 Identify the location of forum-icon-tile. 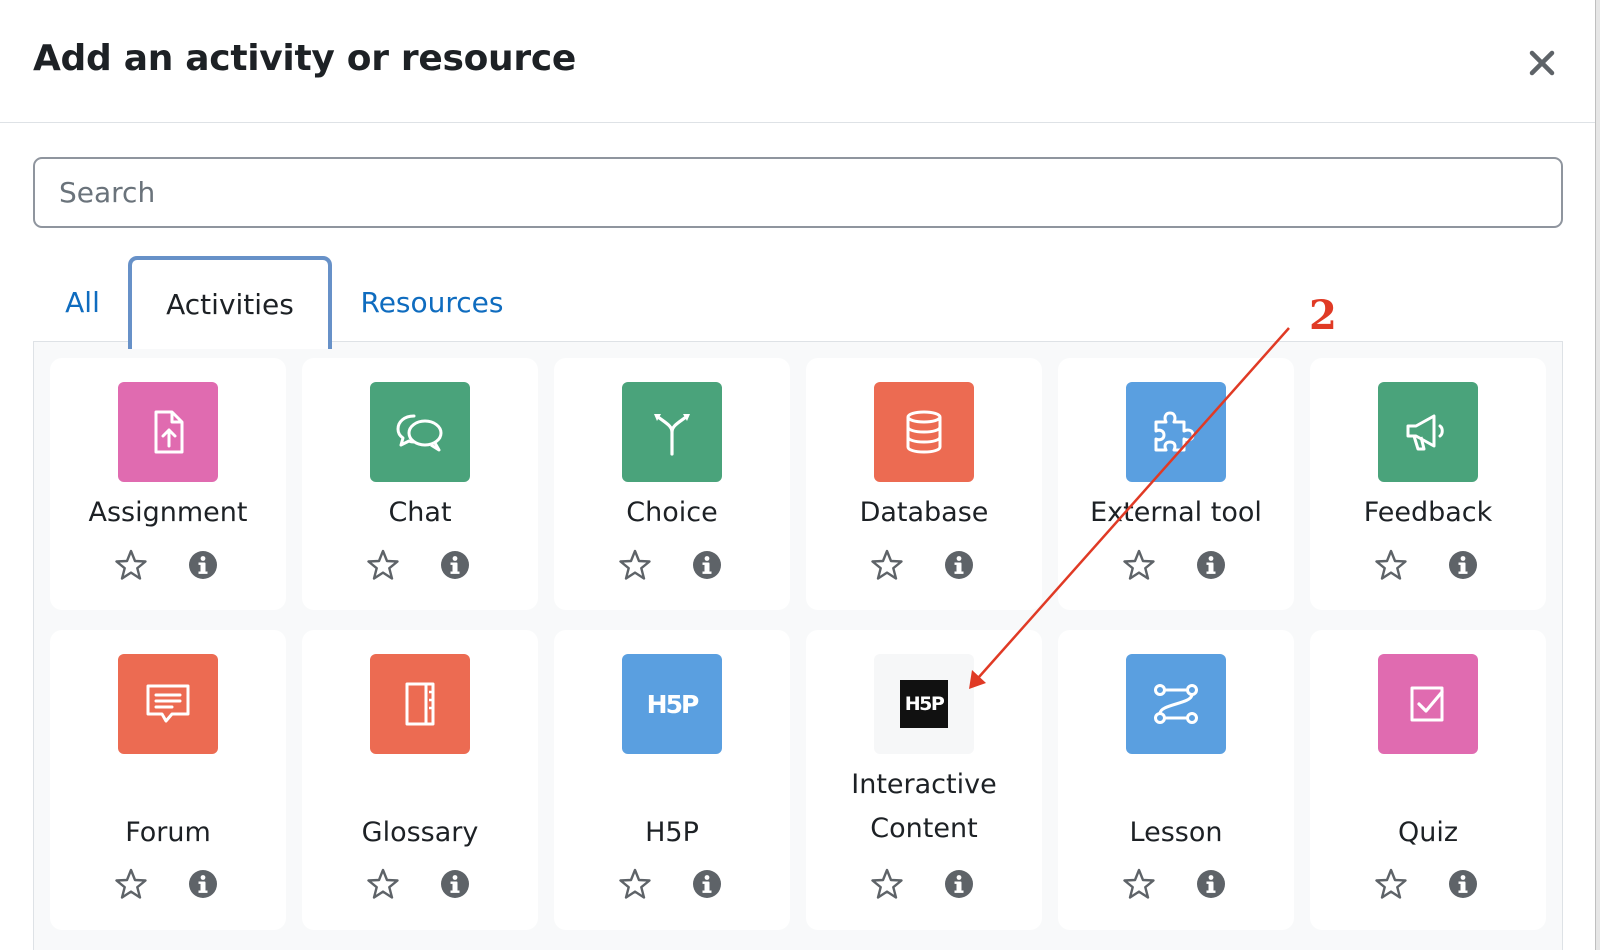
(168, 704).